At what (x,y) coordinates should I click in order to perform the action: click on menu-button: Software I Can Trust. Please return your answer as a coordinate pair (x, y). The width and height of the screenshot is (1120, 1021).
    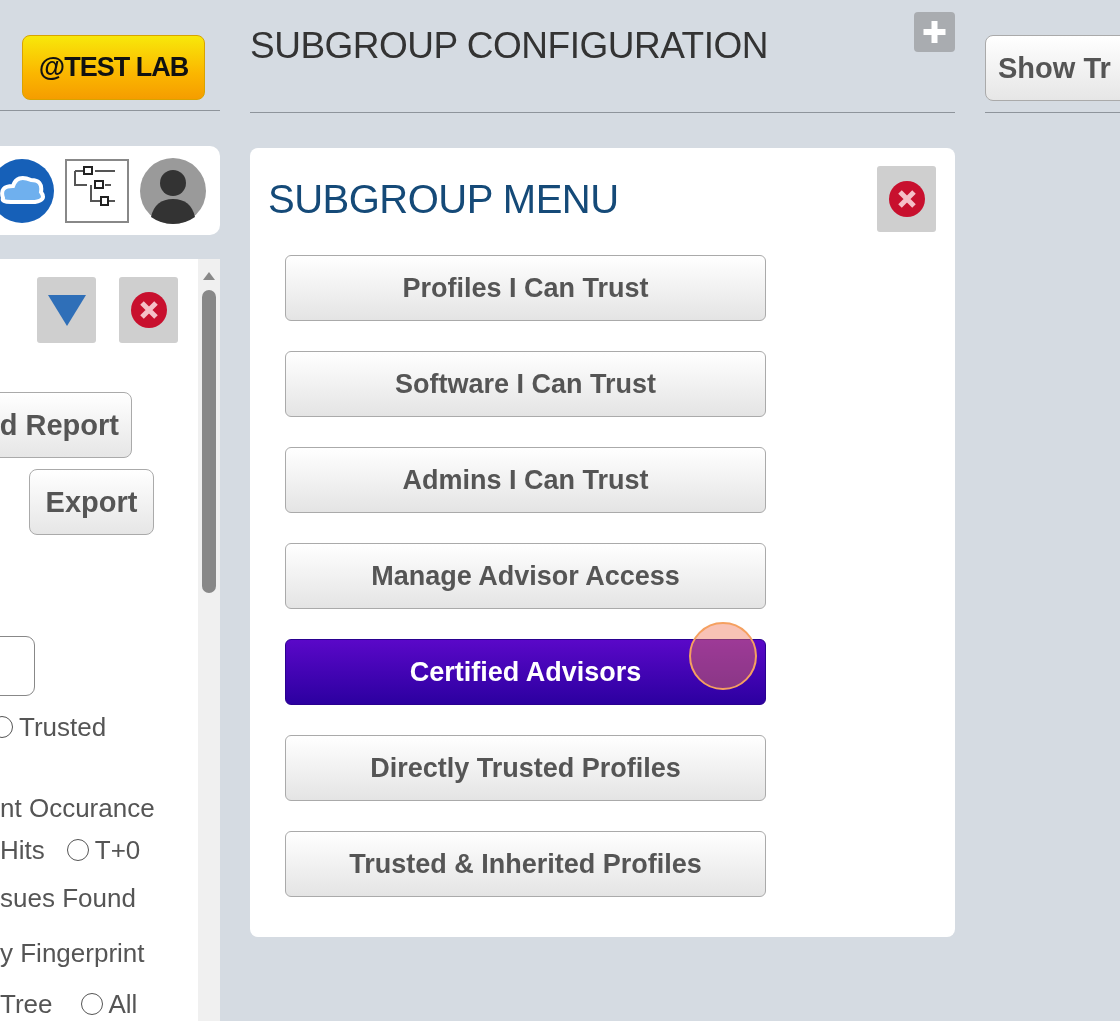
    Looking at the image, I should click on (525, 384).